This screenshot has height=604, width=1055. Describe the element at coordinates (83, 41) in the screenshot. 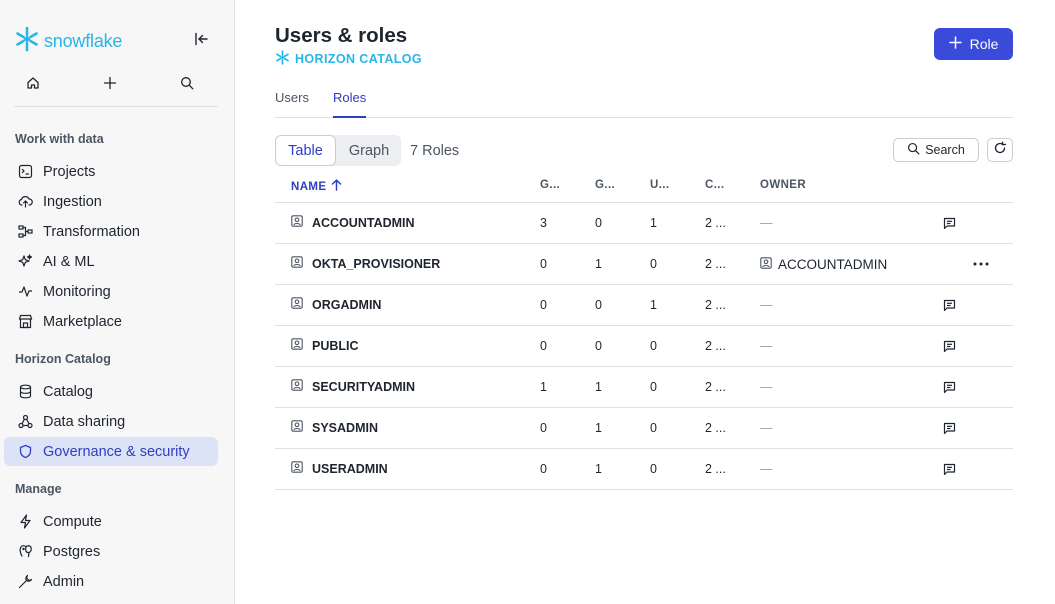

I see `brand-name: snowflake` at that location.